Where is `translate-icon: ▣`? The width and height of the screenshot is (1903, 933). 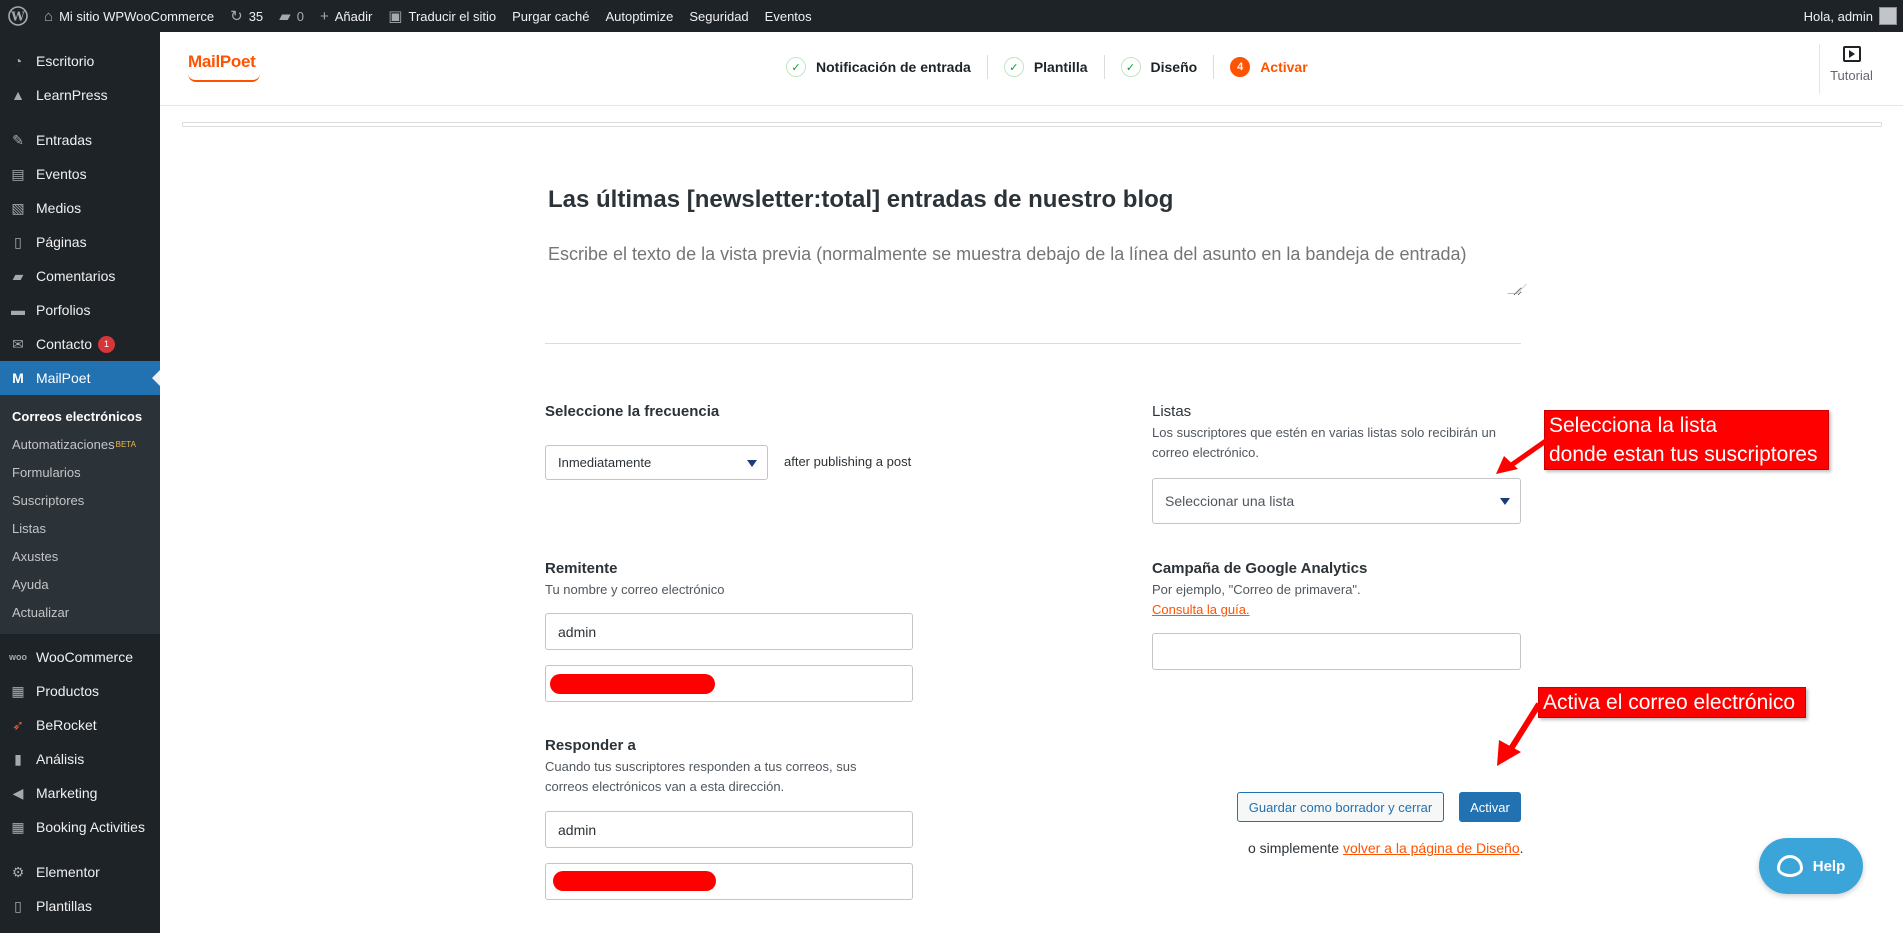 translate-icon: ▣ is located at coordinates (395, 16).